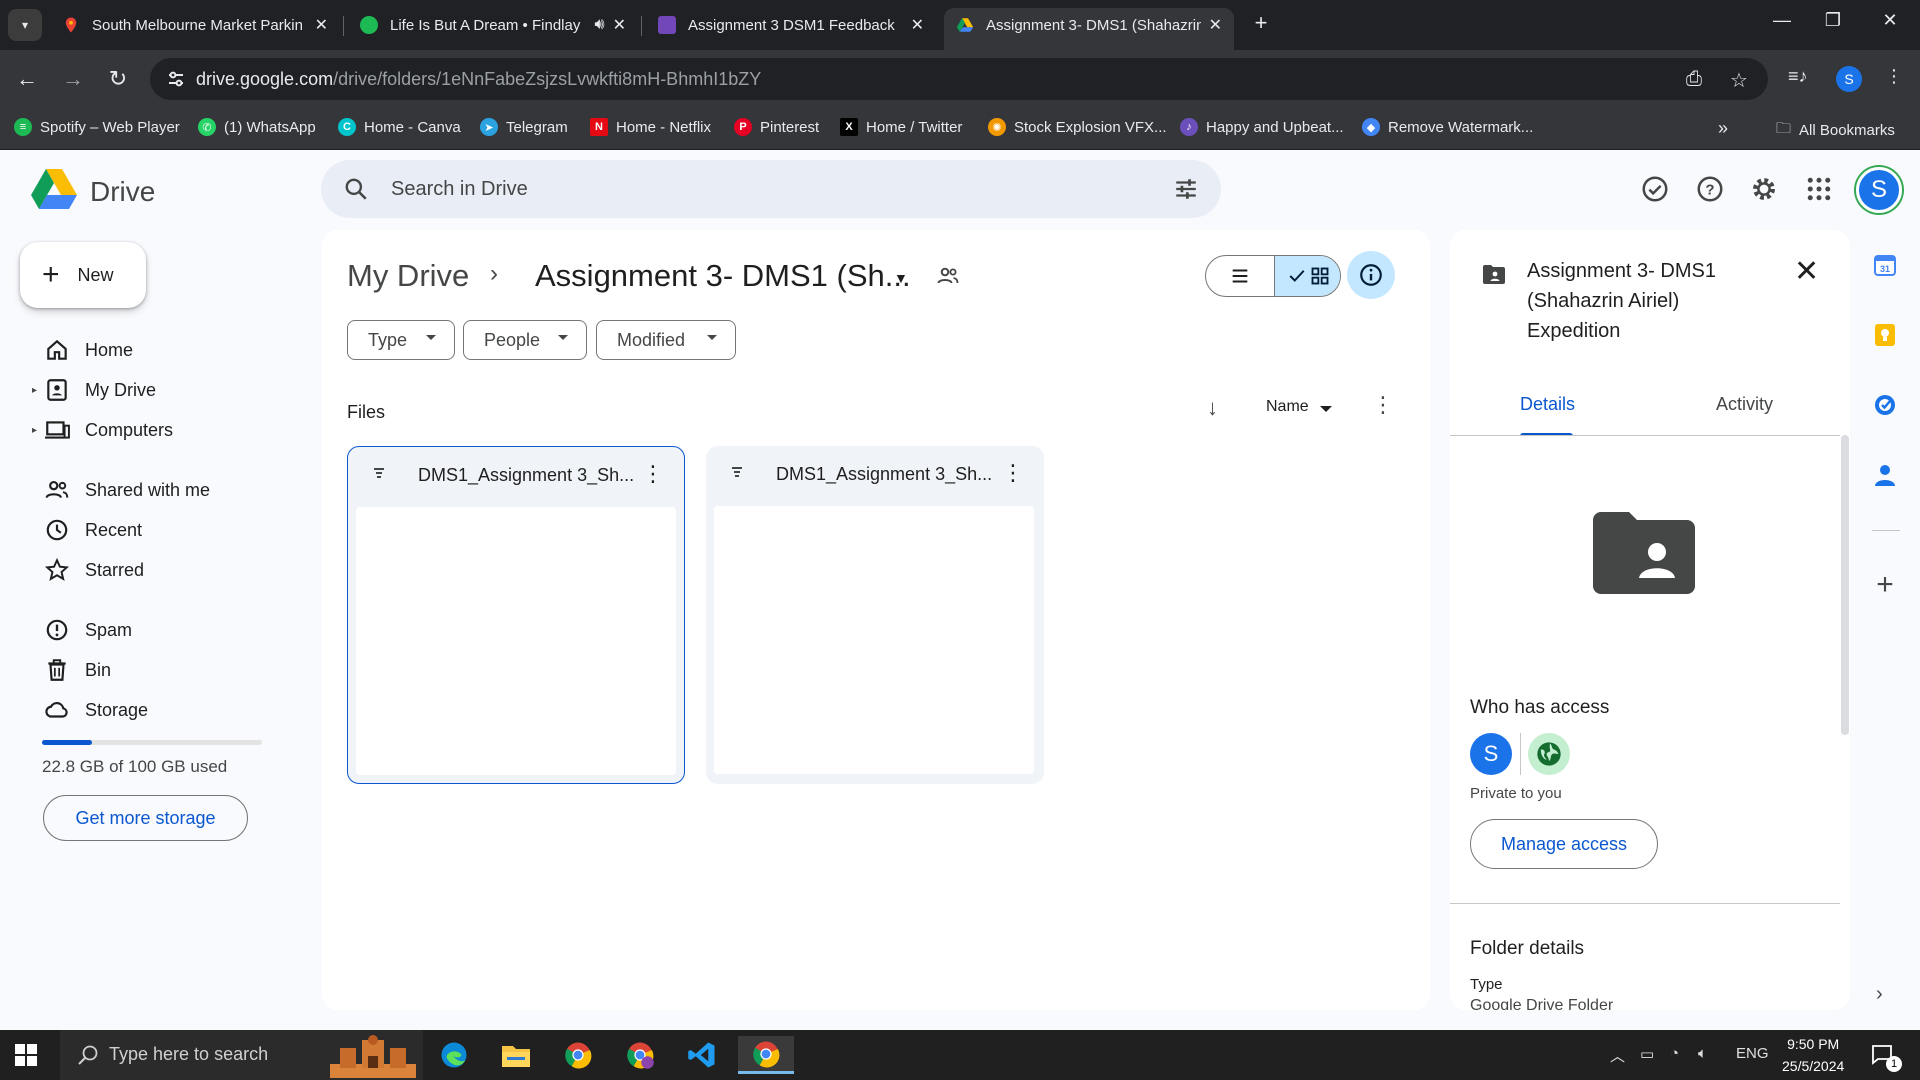  What do you see at coordinates (901, 278) in the screenshot?
I see `folder-menu-dropdown-icon: ▼` at bounding box center [901, 278].